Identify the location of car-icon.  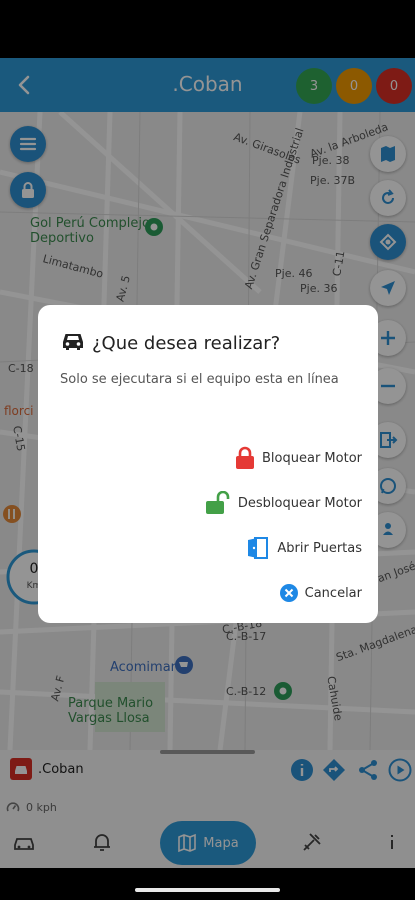
(73, 342).